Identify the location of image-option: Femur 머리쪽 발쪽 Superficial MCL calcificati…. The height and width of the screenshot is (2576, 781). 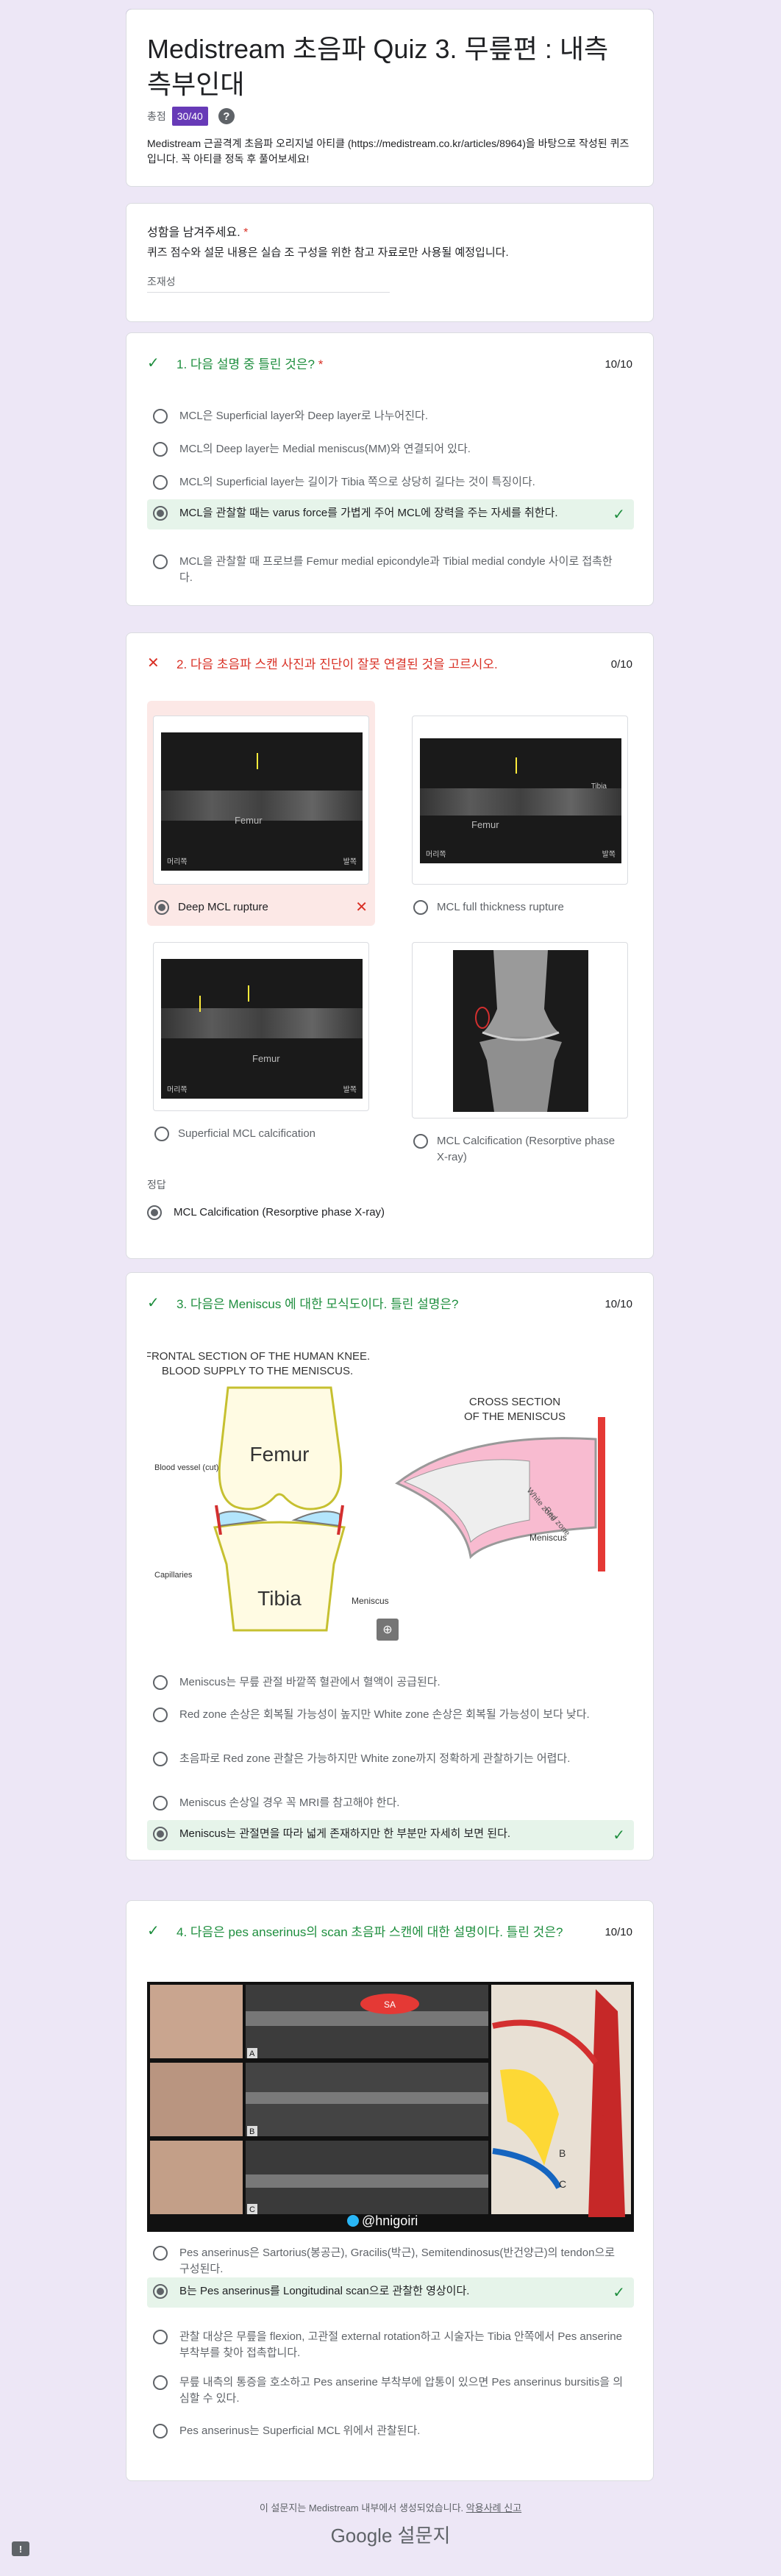
(261, 1037).